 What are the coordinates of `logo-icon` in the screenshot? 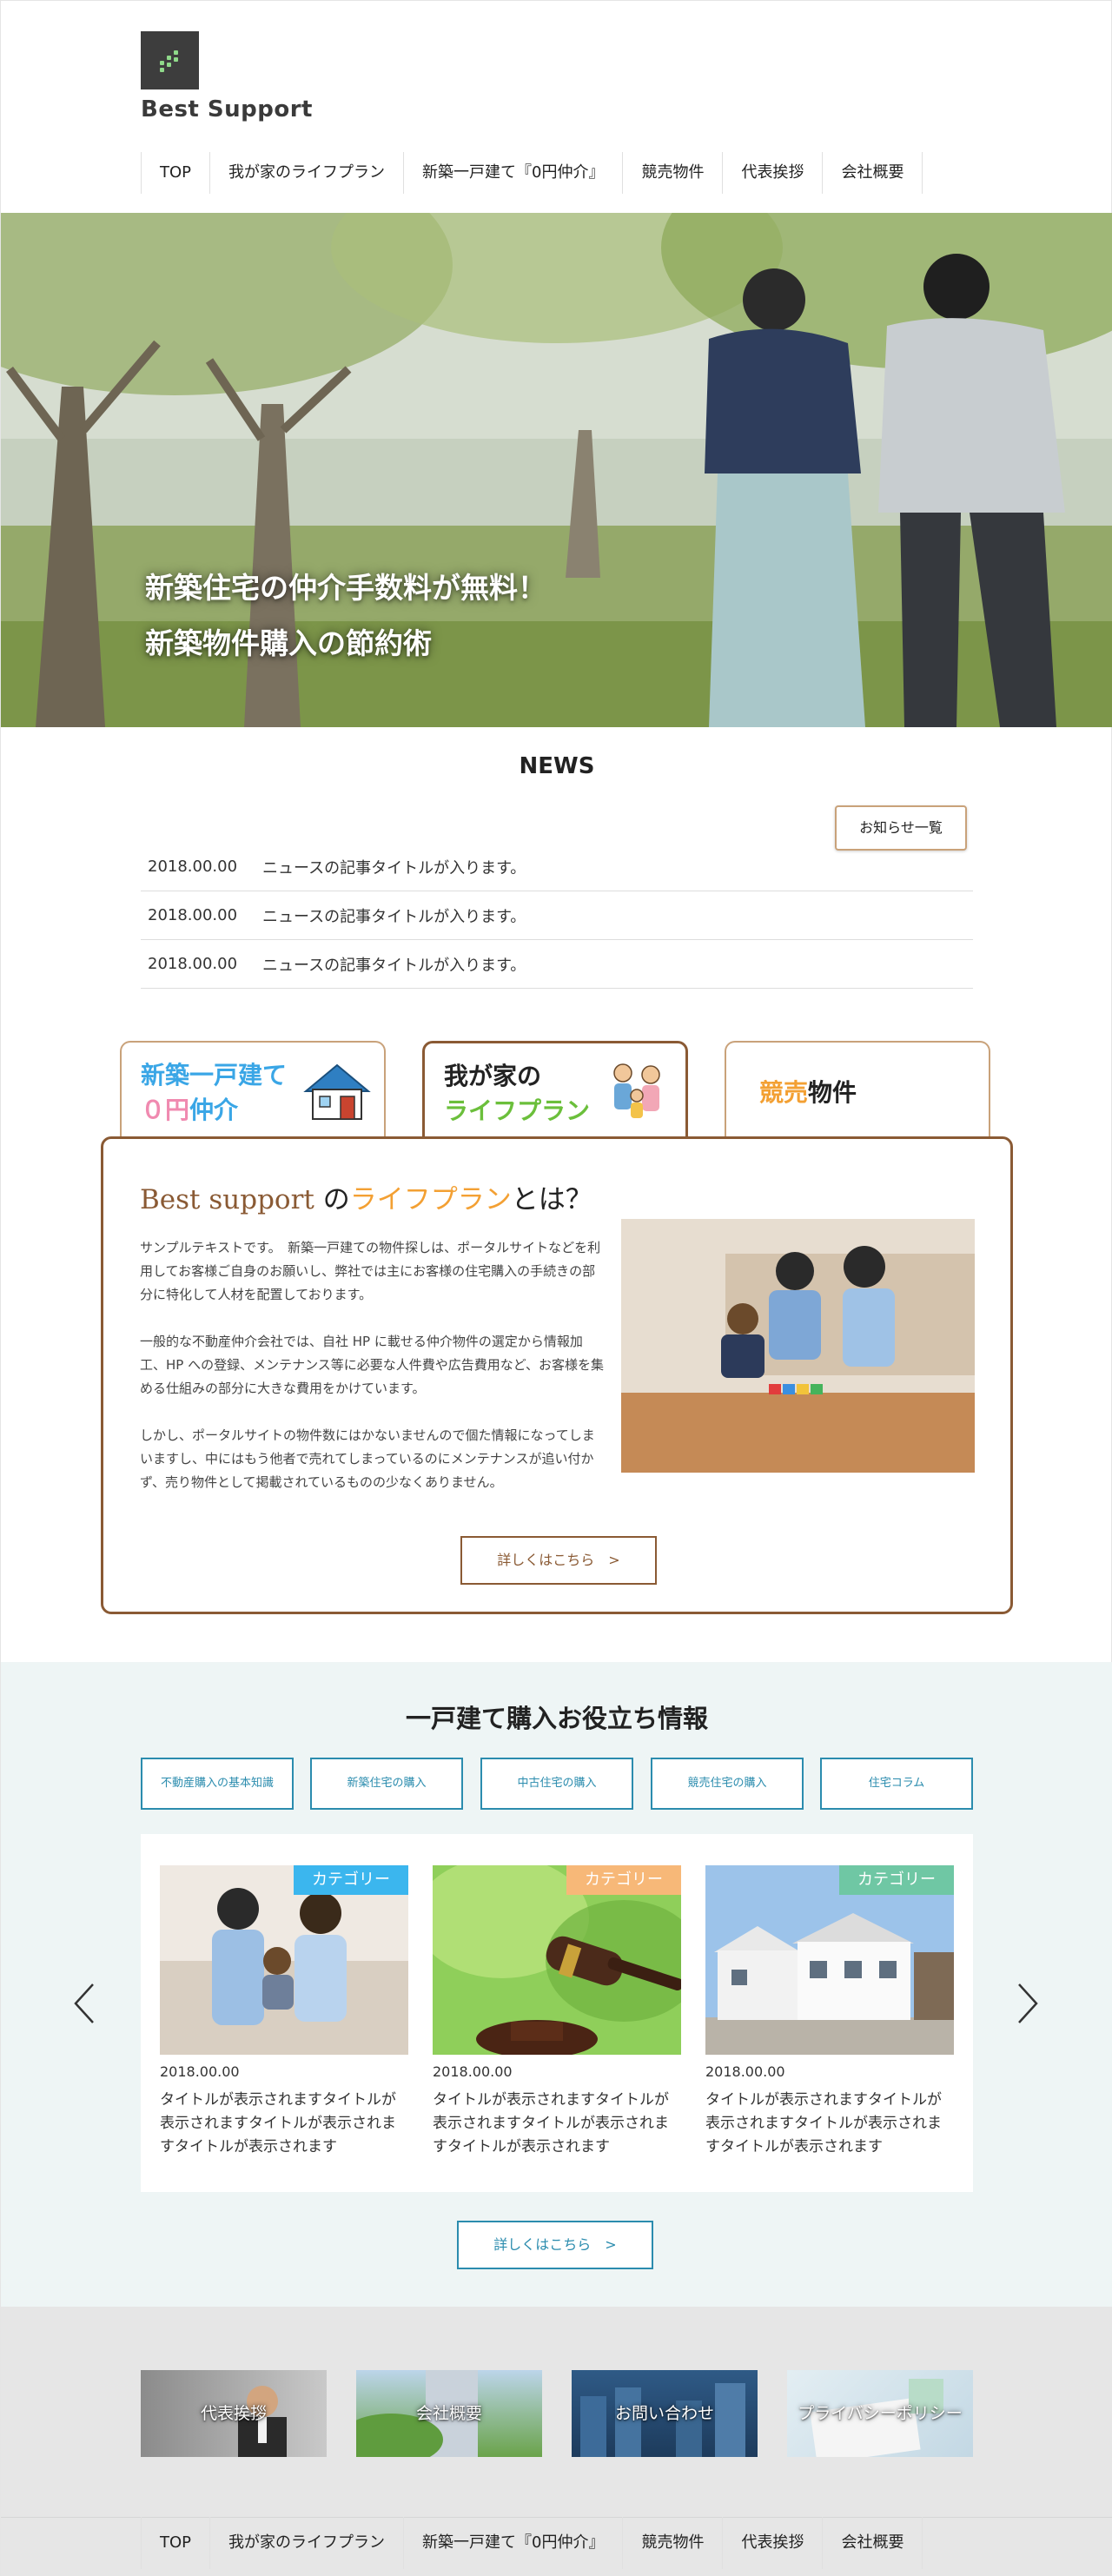 It's located at (170, 60).